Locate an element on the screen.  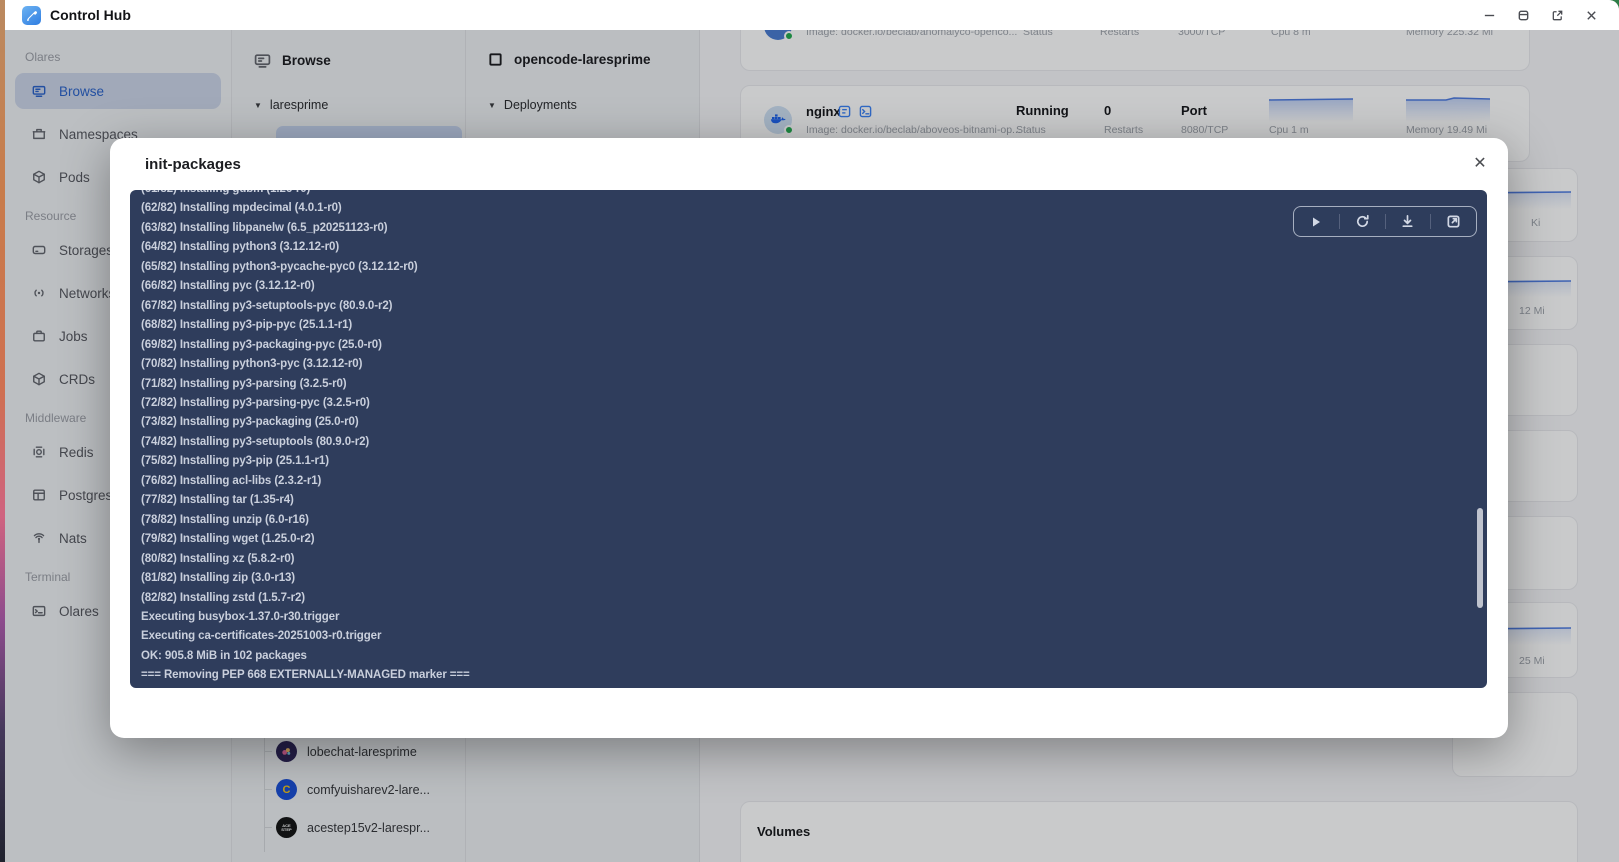
open-in-new-button is located at coordinates (1453, 221).